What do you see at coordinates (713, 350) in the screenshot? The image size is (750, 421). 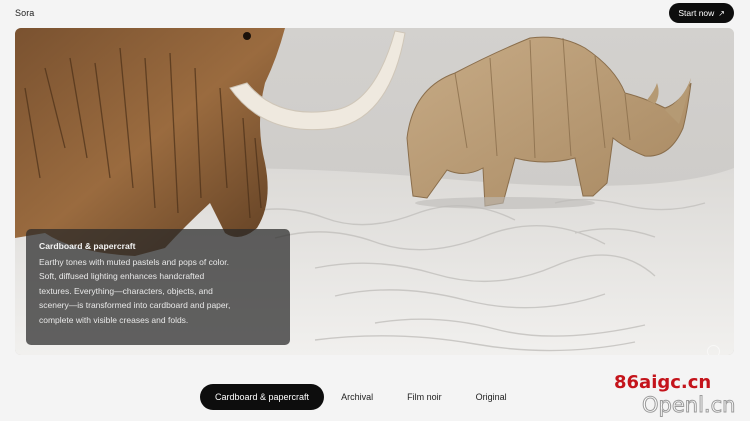 I see `pause-icon` at bounding box center [713, 350].